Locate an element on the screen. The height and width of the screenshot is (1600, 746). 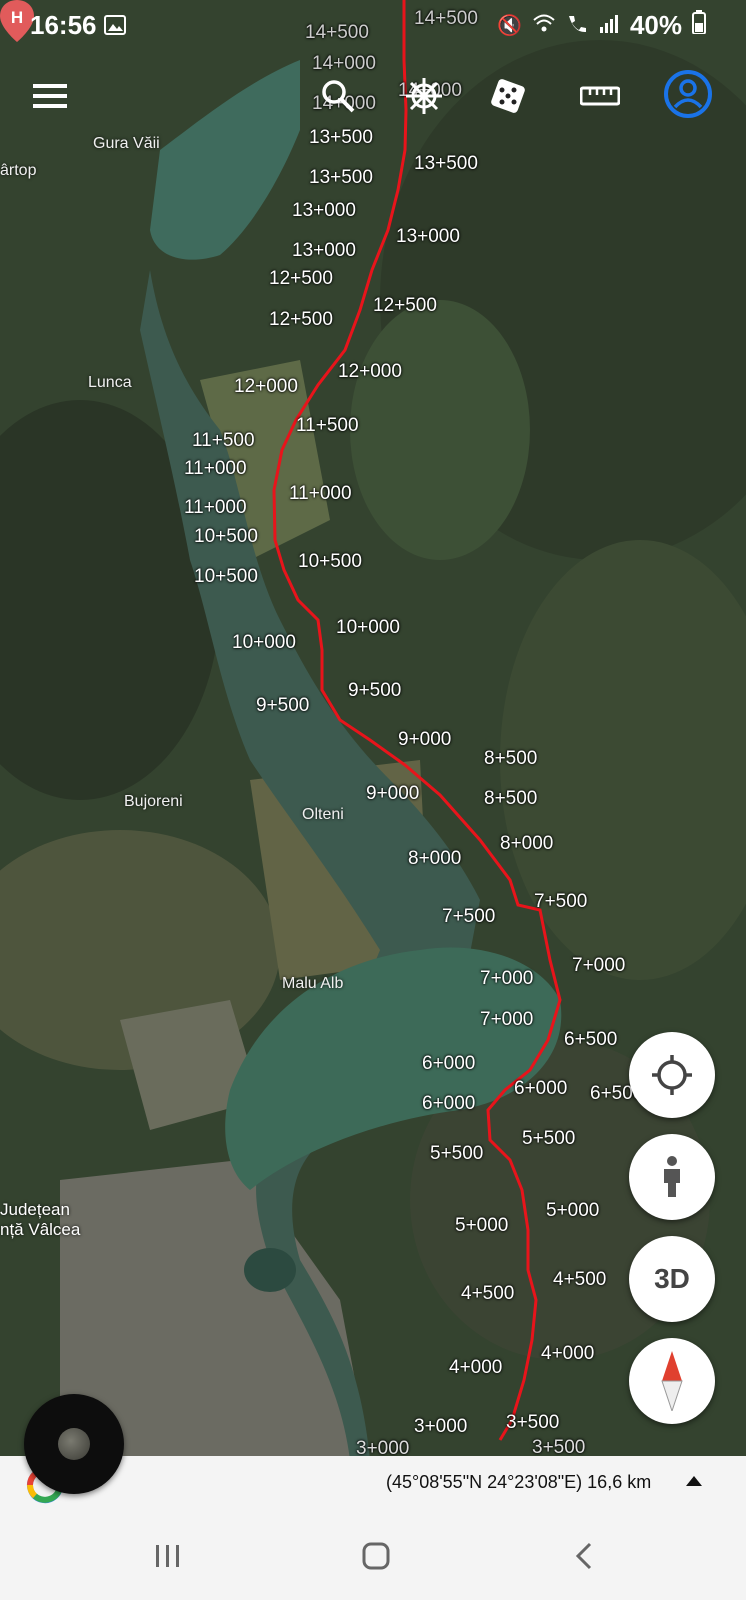
mute-icon: 🔇 is located at coordinates (509, 26).